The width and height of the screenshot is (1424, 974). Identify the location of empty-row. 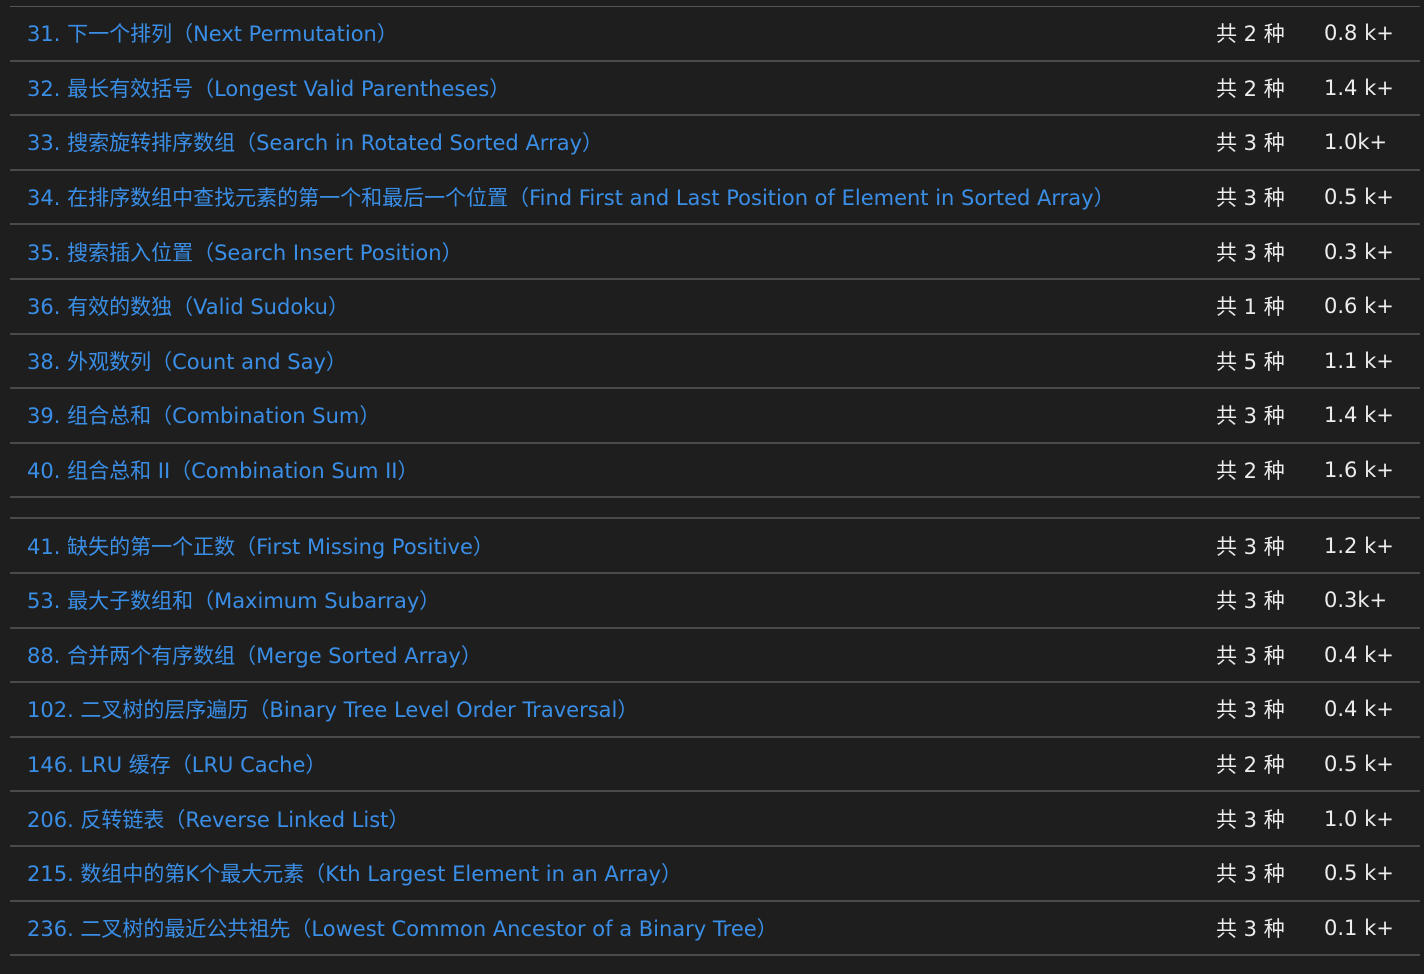
(715, 509).